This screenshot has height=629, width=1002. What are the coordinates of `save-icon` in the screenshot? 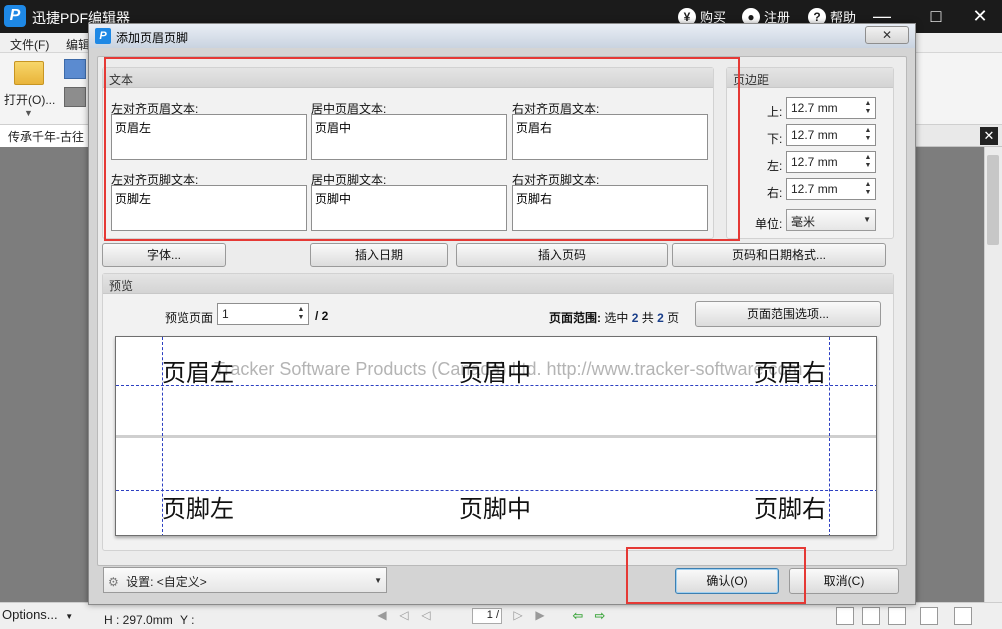 It's located at (75, 69).